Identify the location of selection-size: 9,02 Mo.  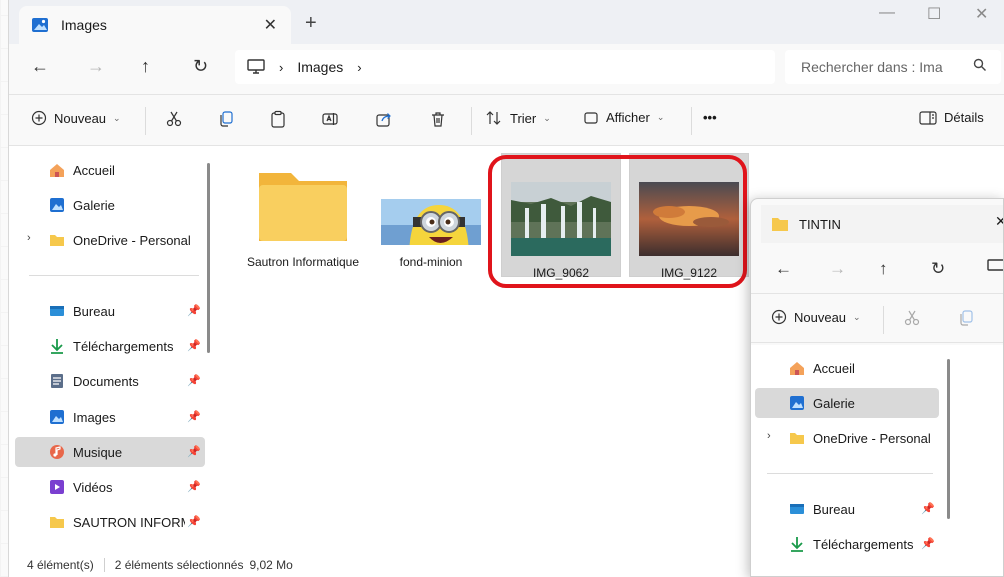
(271, 565).